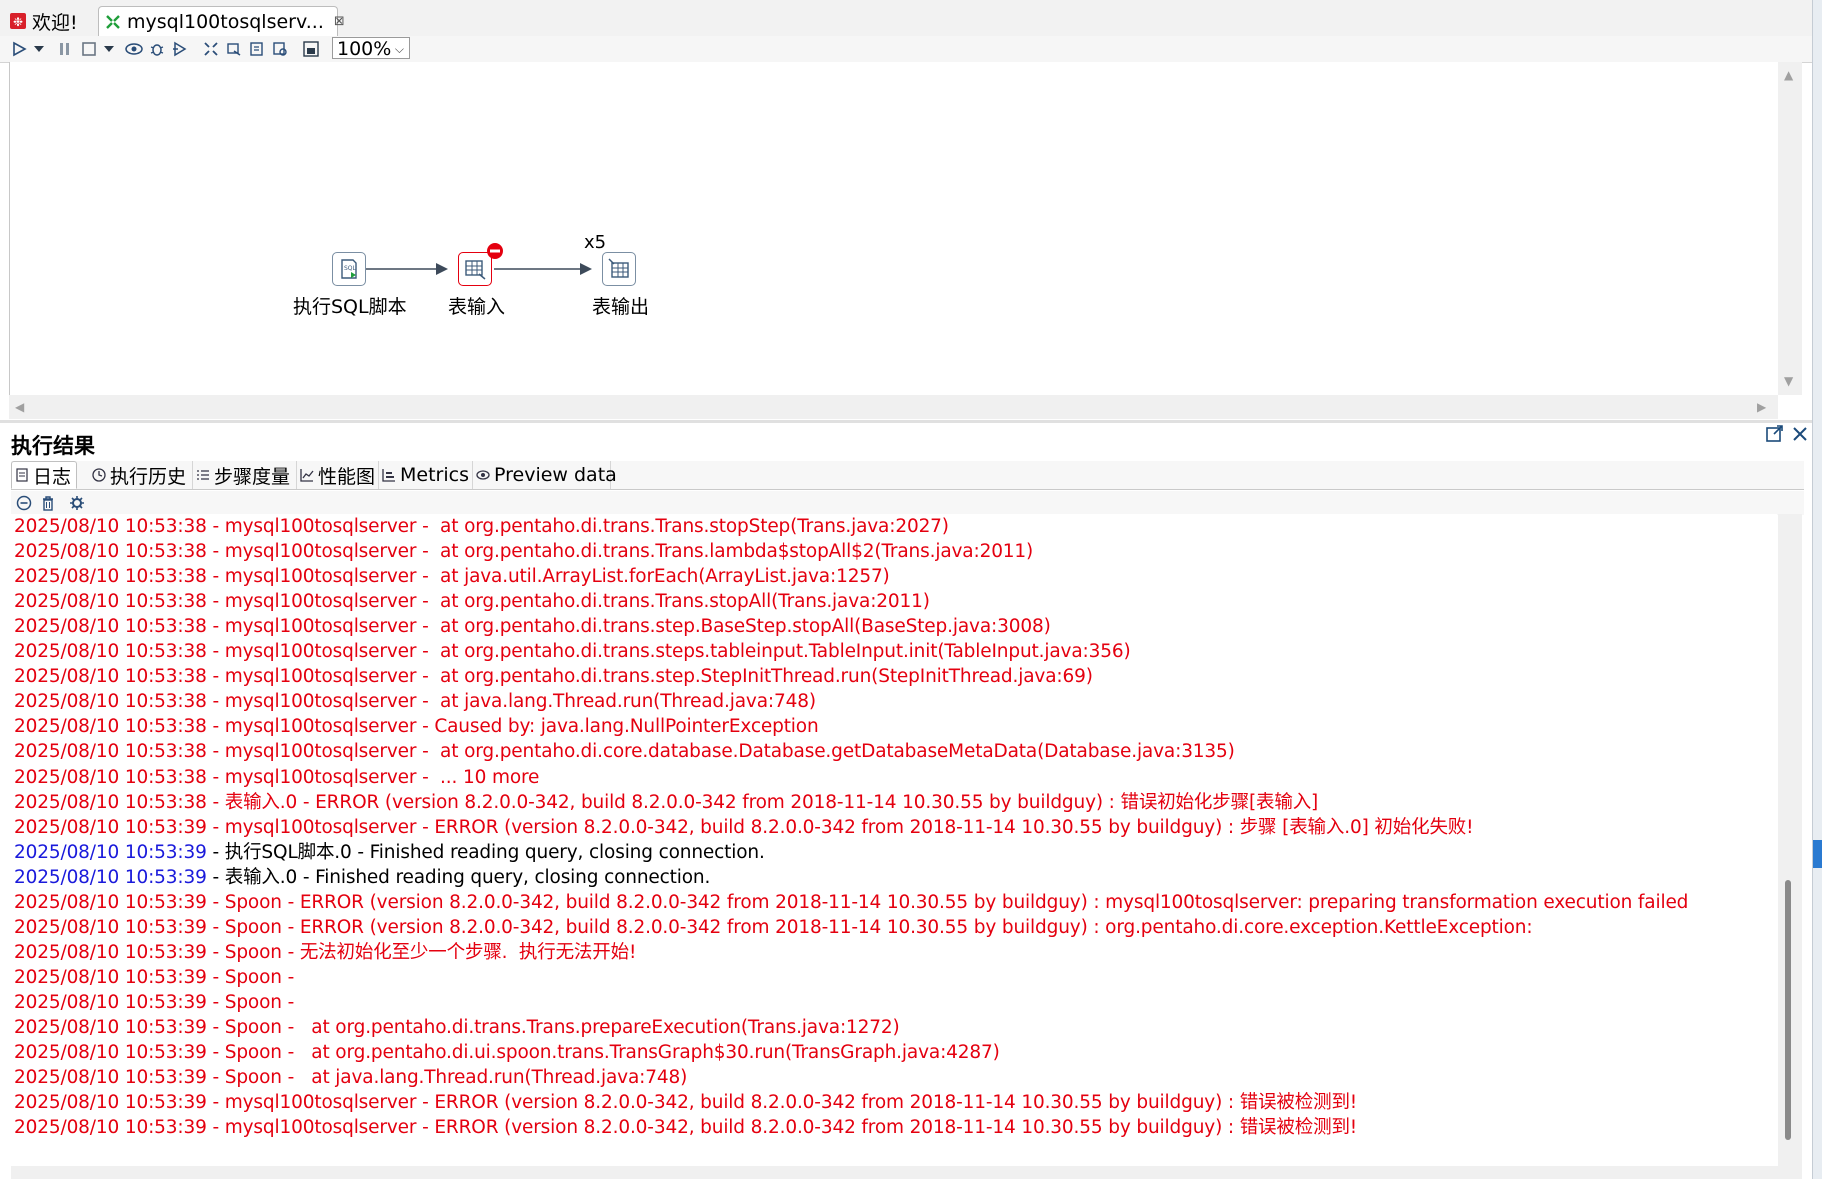 The height and width of the screenshot is (1179, 1822). I want to click on toolbar: 100% ⌵, so click(906, 49).